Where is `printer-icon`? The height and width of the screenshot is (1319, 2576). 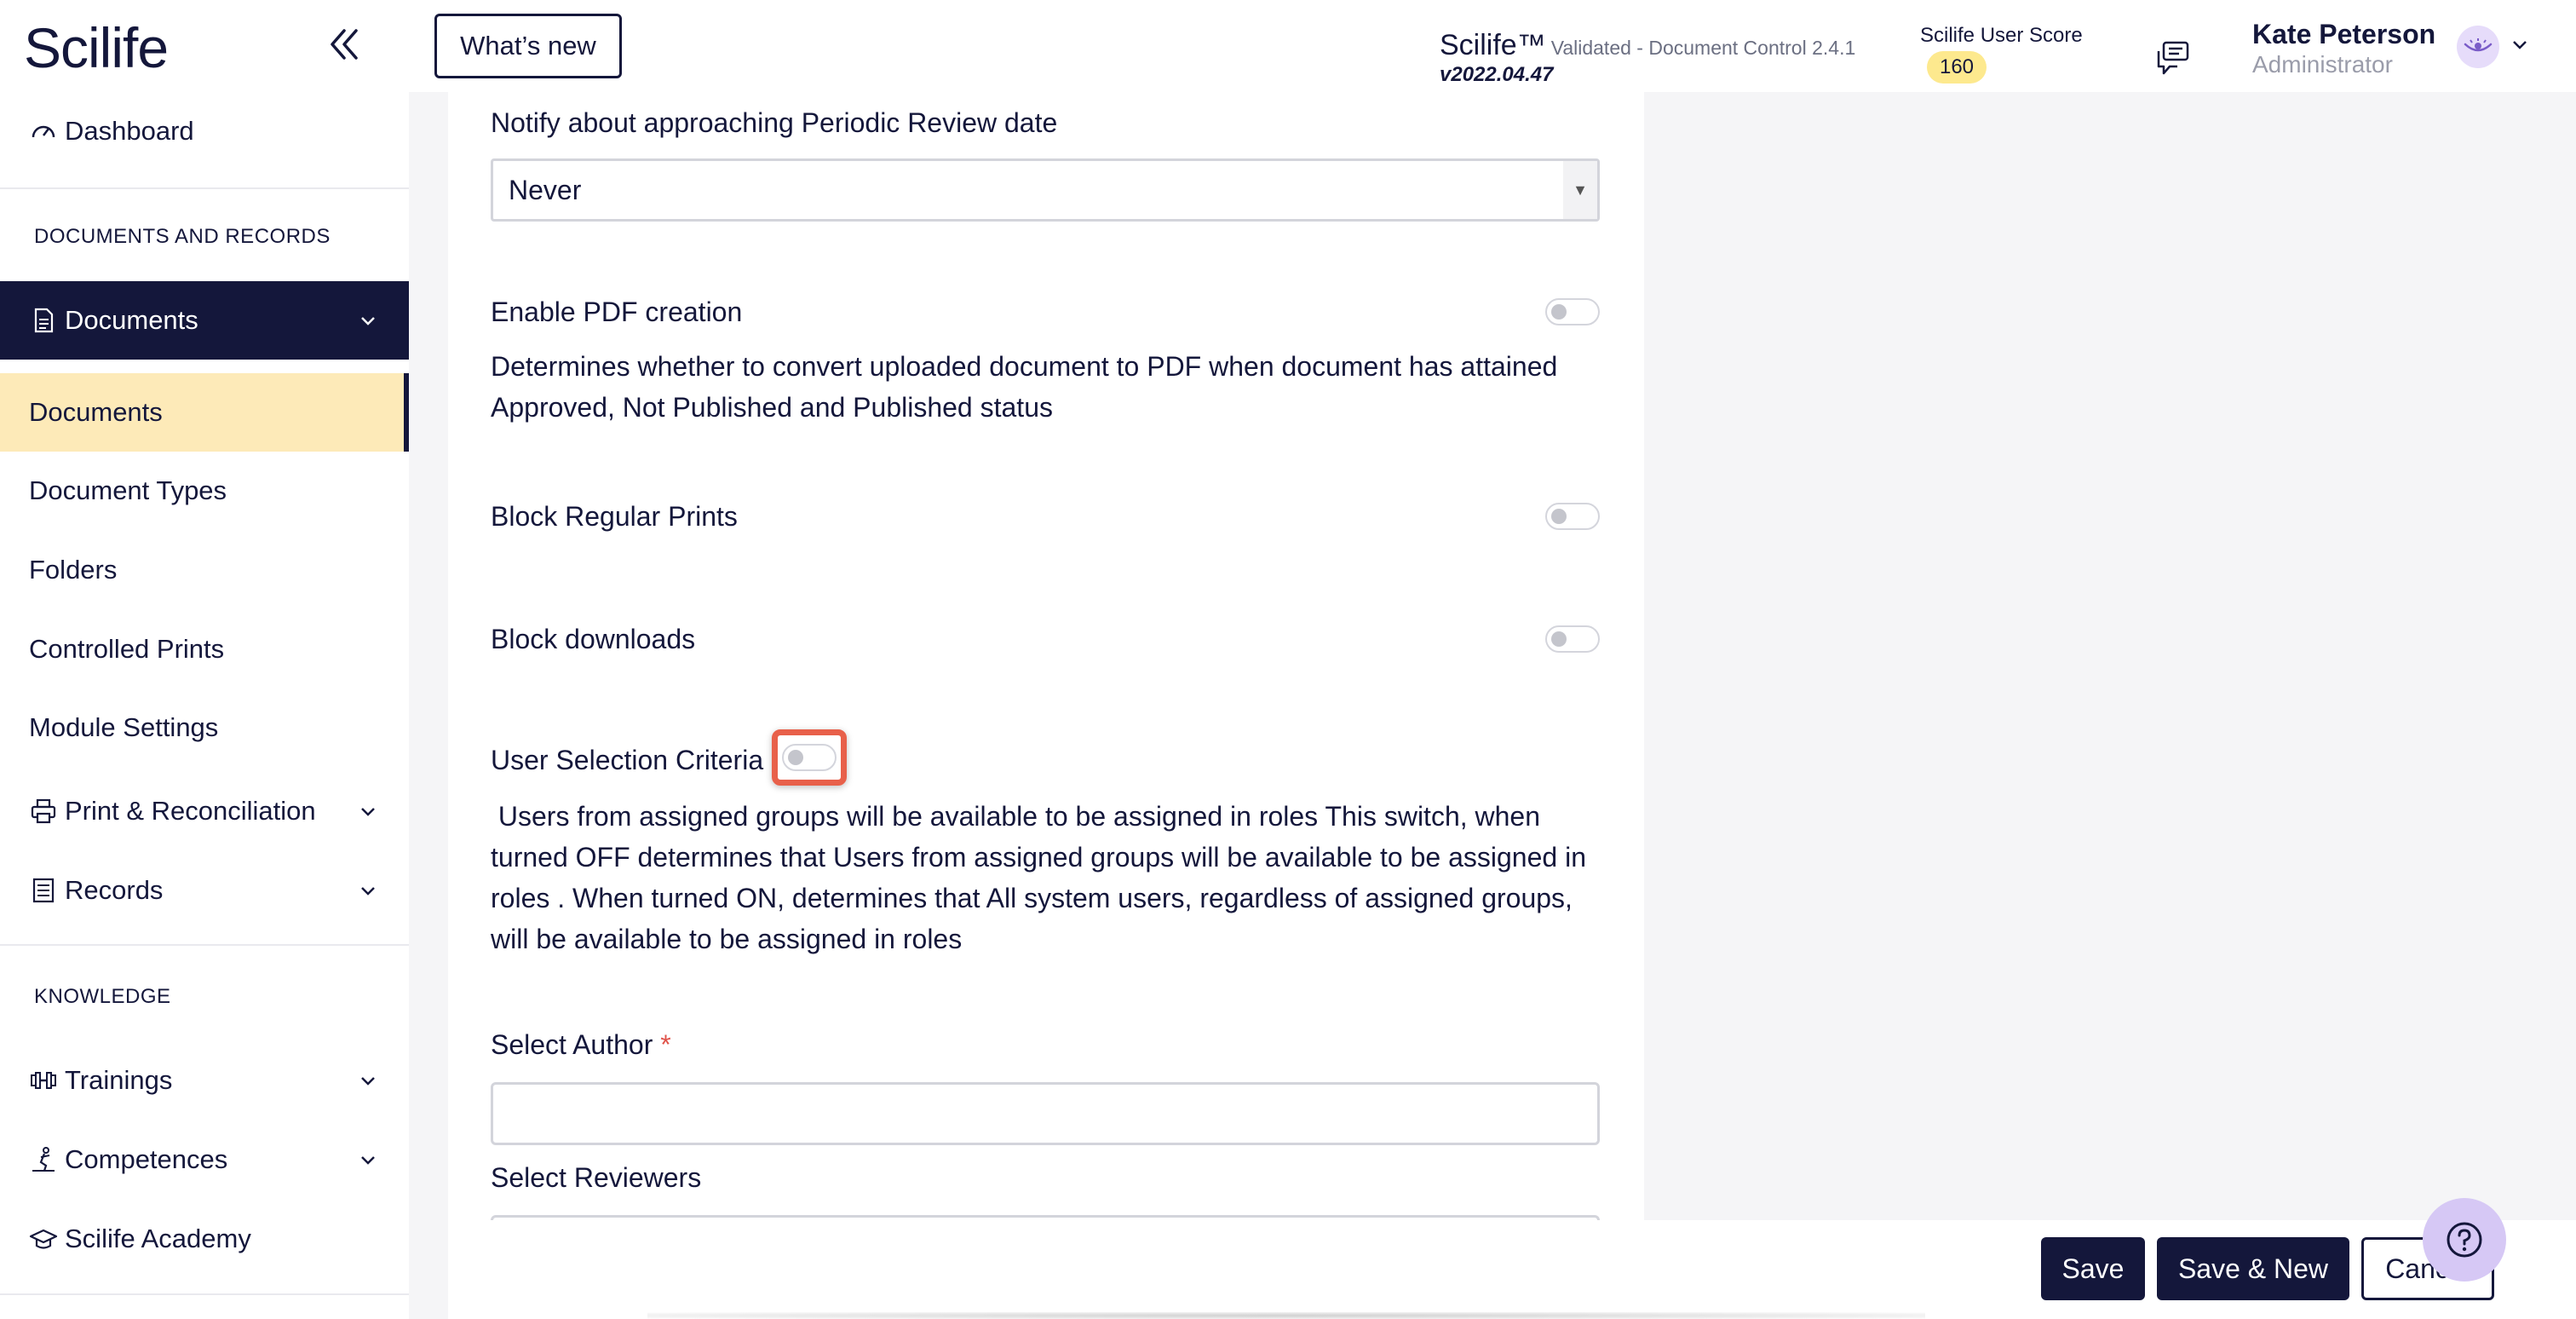 printer-icon is located at coordinates (43, 811).